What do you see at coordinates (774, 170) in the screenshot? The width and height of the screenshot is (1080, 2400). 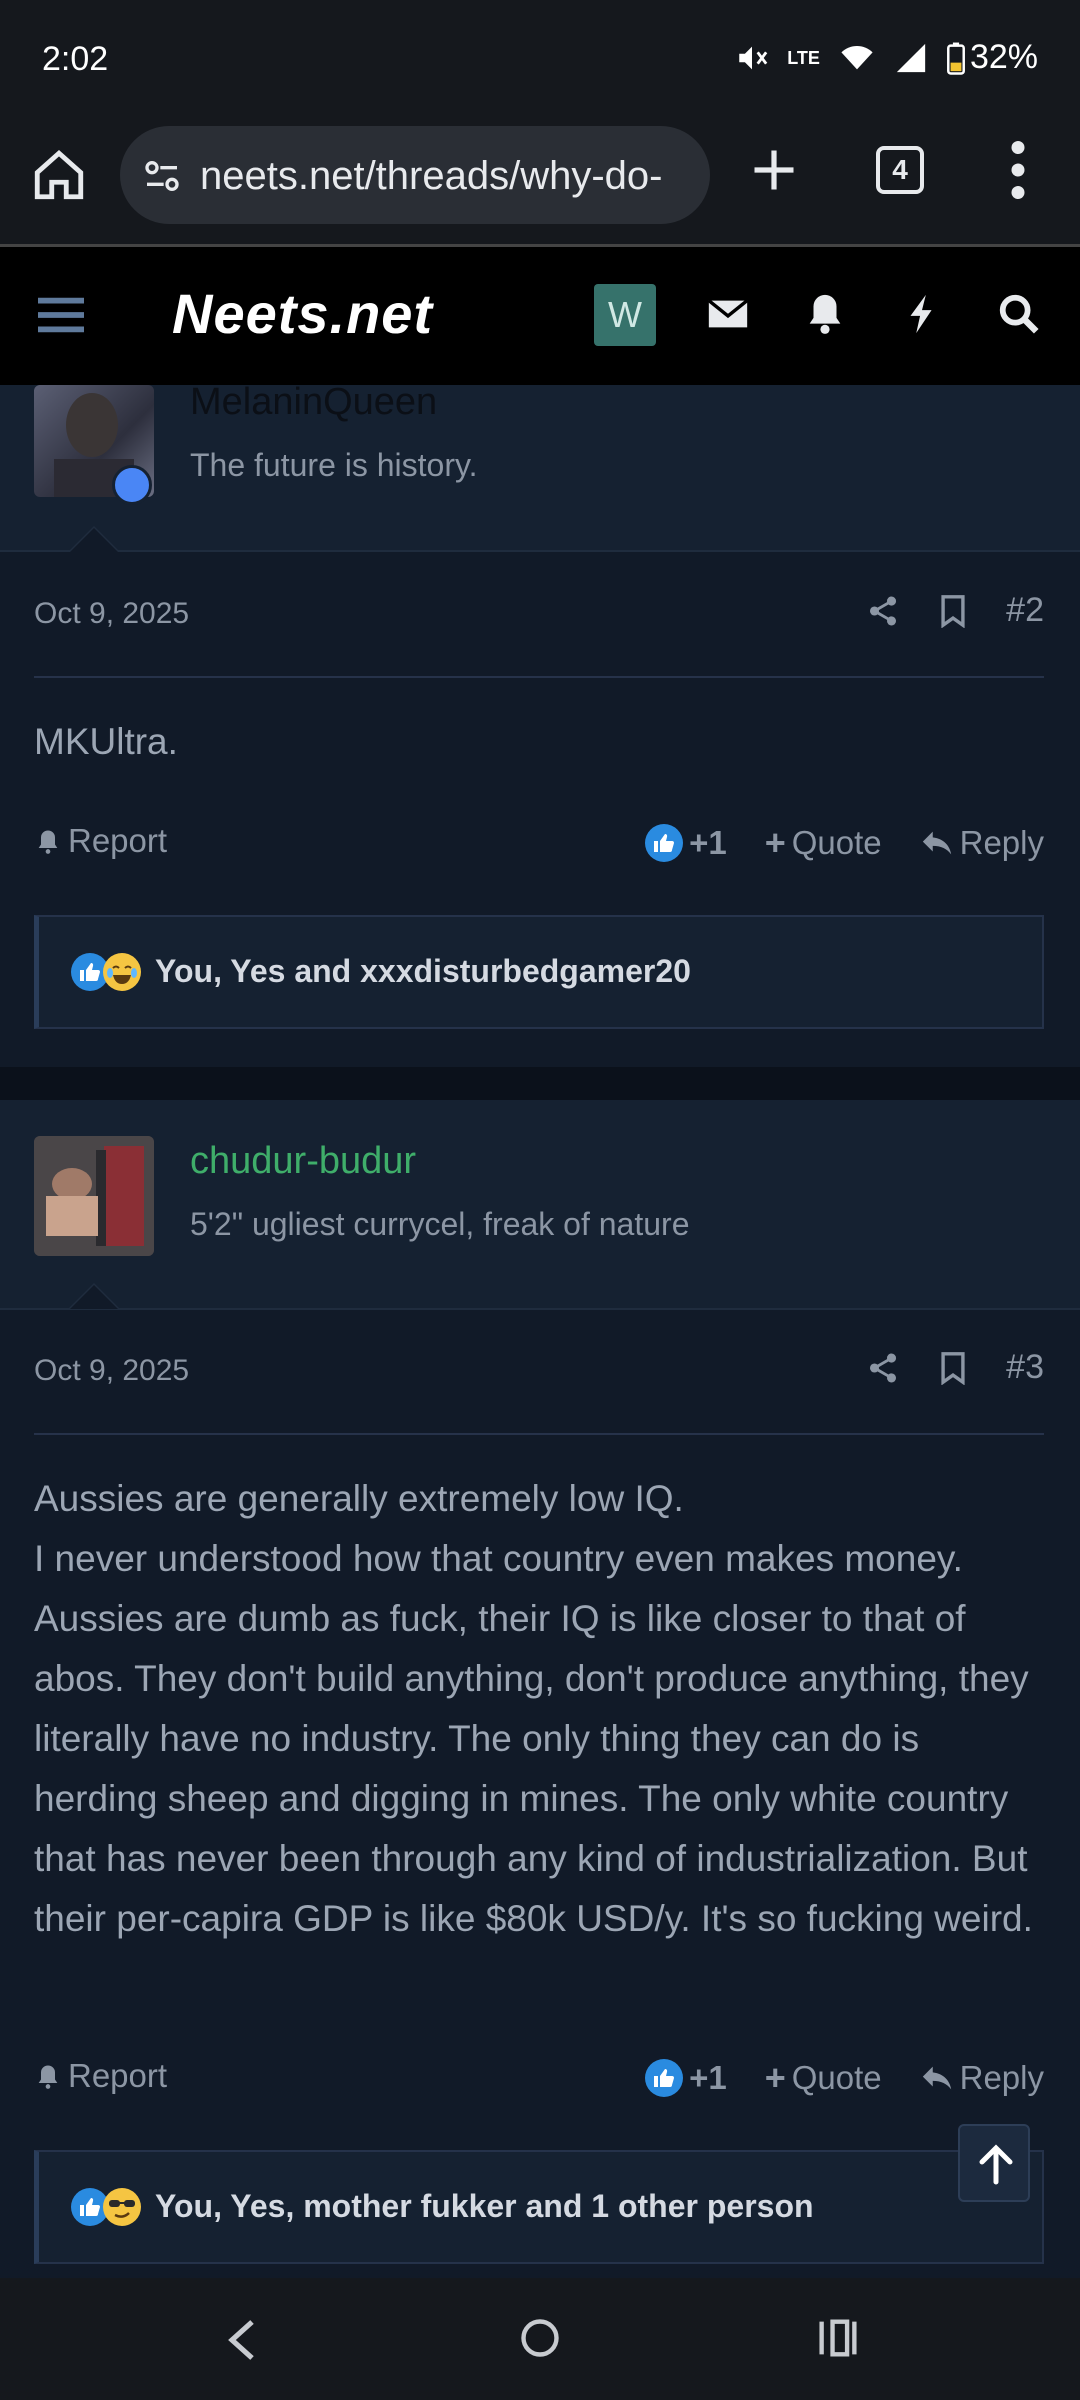 I see `new-tab-icon` at bounding box center [774, 170].